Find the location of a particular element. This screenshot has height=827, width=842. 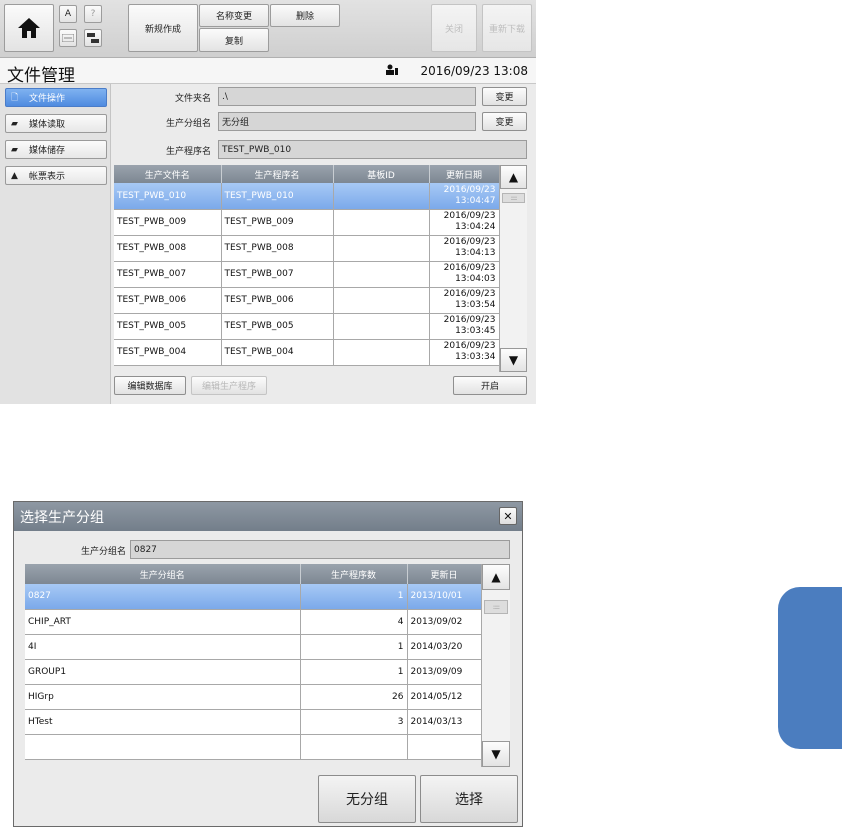

keyboard-icon is located at coordinates (68, 38).